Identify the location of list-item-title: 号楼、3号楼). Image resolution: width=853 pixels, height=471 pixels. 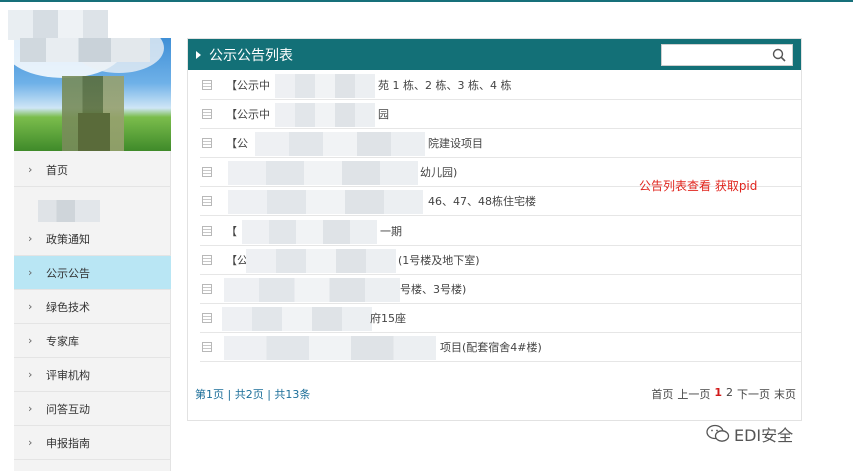
(433, 289).